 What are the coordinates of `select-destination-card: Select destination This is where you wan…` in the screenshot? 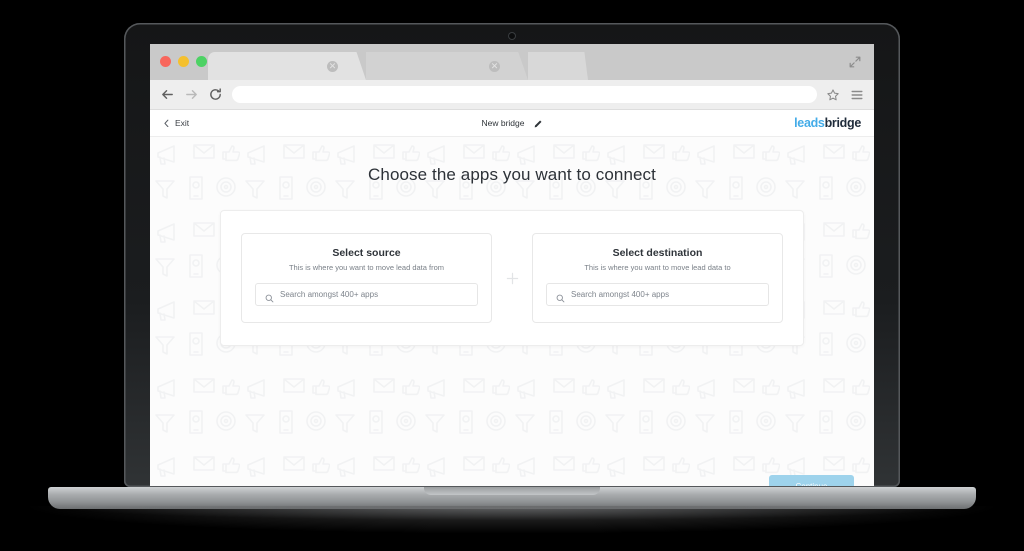 It's located at (657, 278).